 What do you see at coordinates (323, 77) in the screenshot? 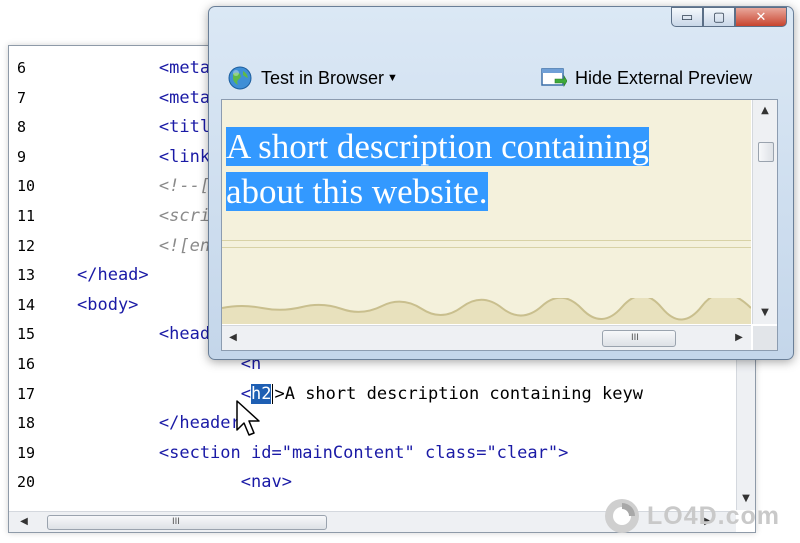
I see `test-in-browser-label: Test in Browser` at bounding box center [323, 77].